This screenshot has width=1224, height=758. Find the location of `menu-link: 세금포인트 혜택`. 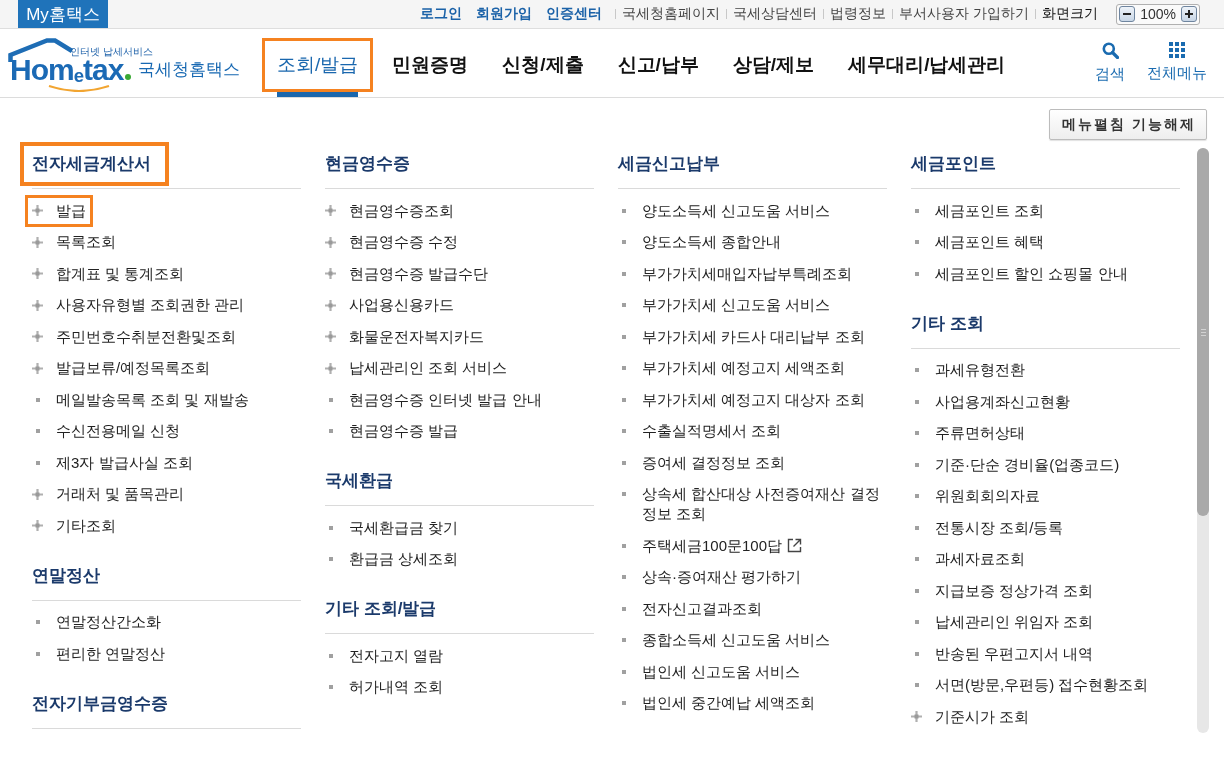

menu-link: 세금포인트 혜택 is located at coordinates (978, 242).